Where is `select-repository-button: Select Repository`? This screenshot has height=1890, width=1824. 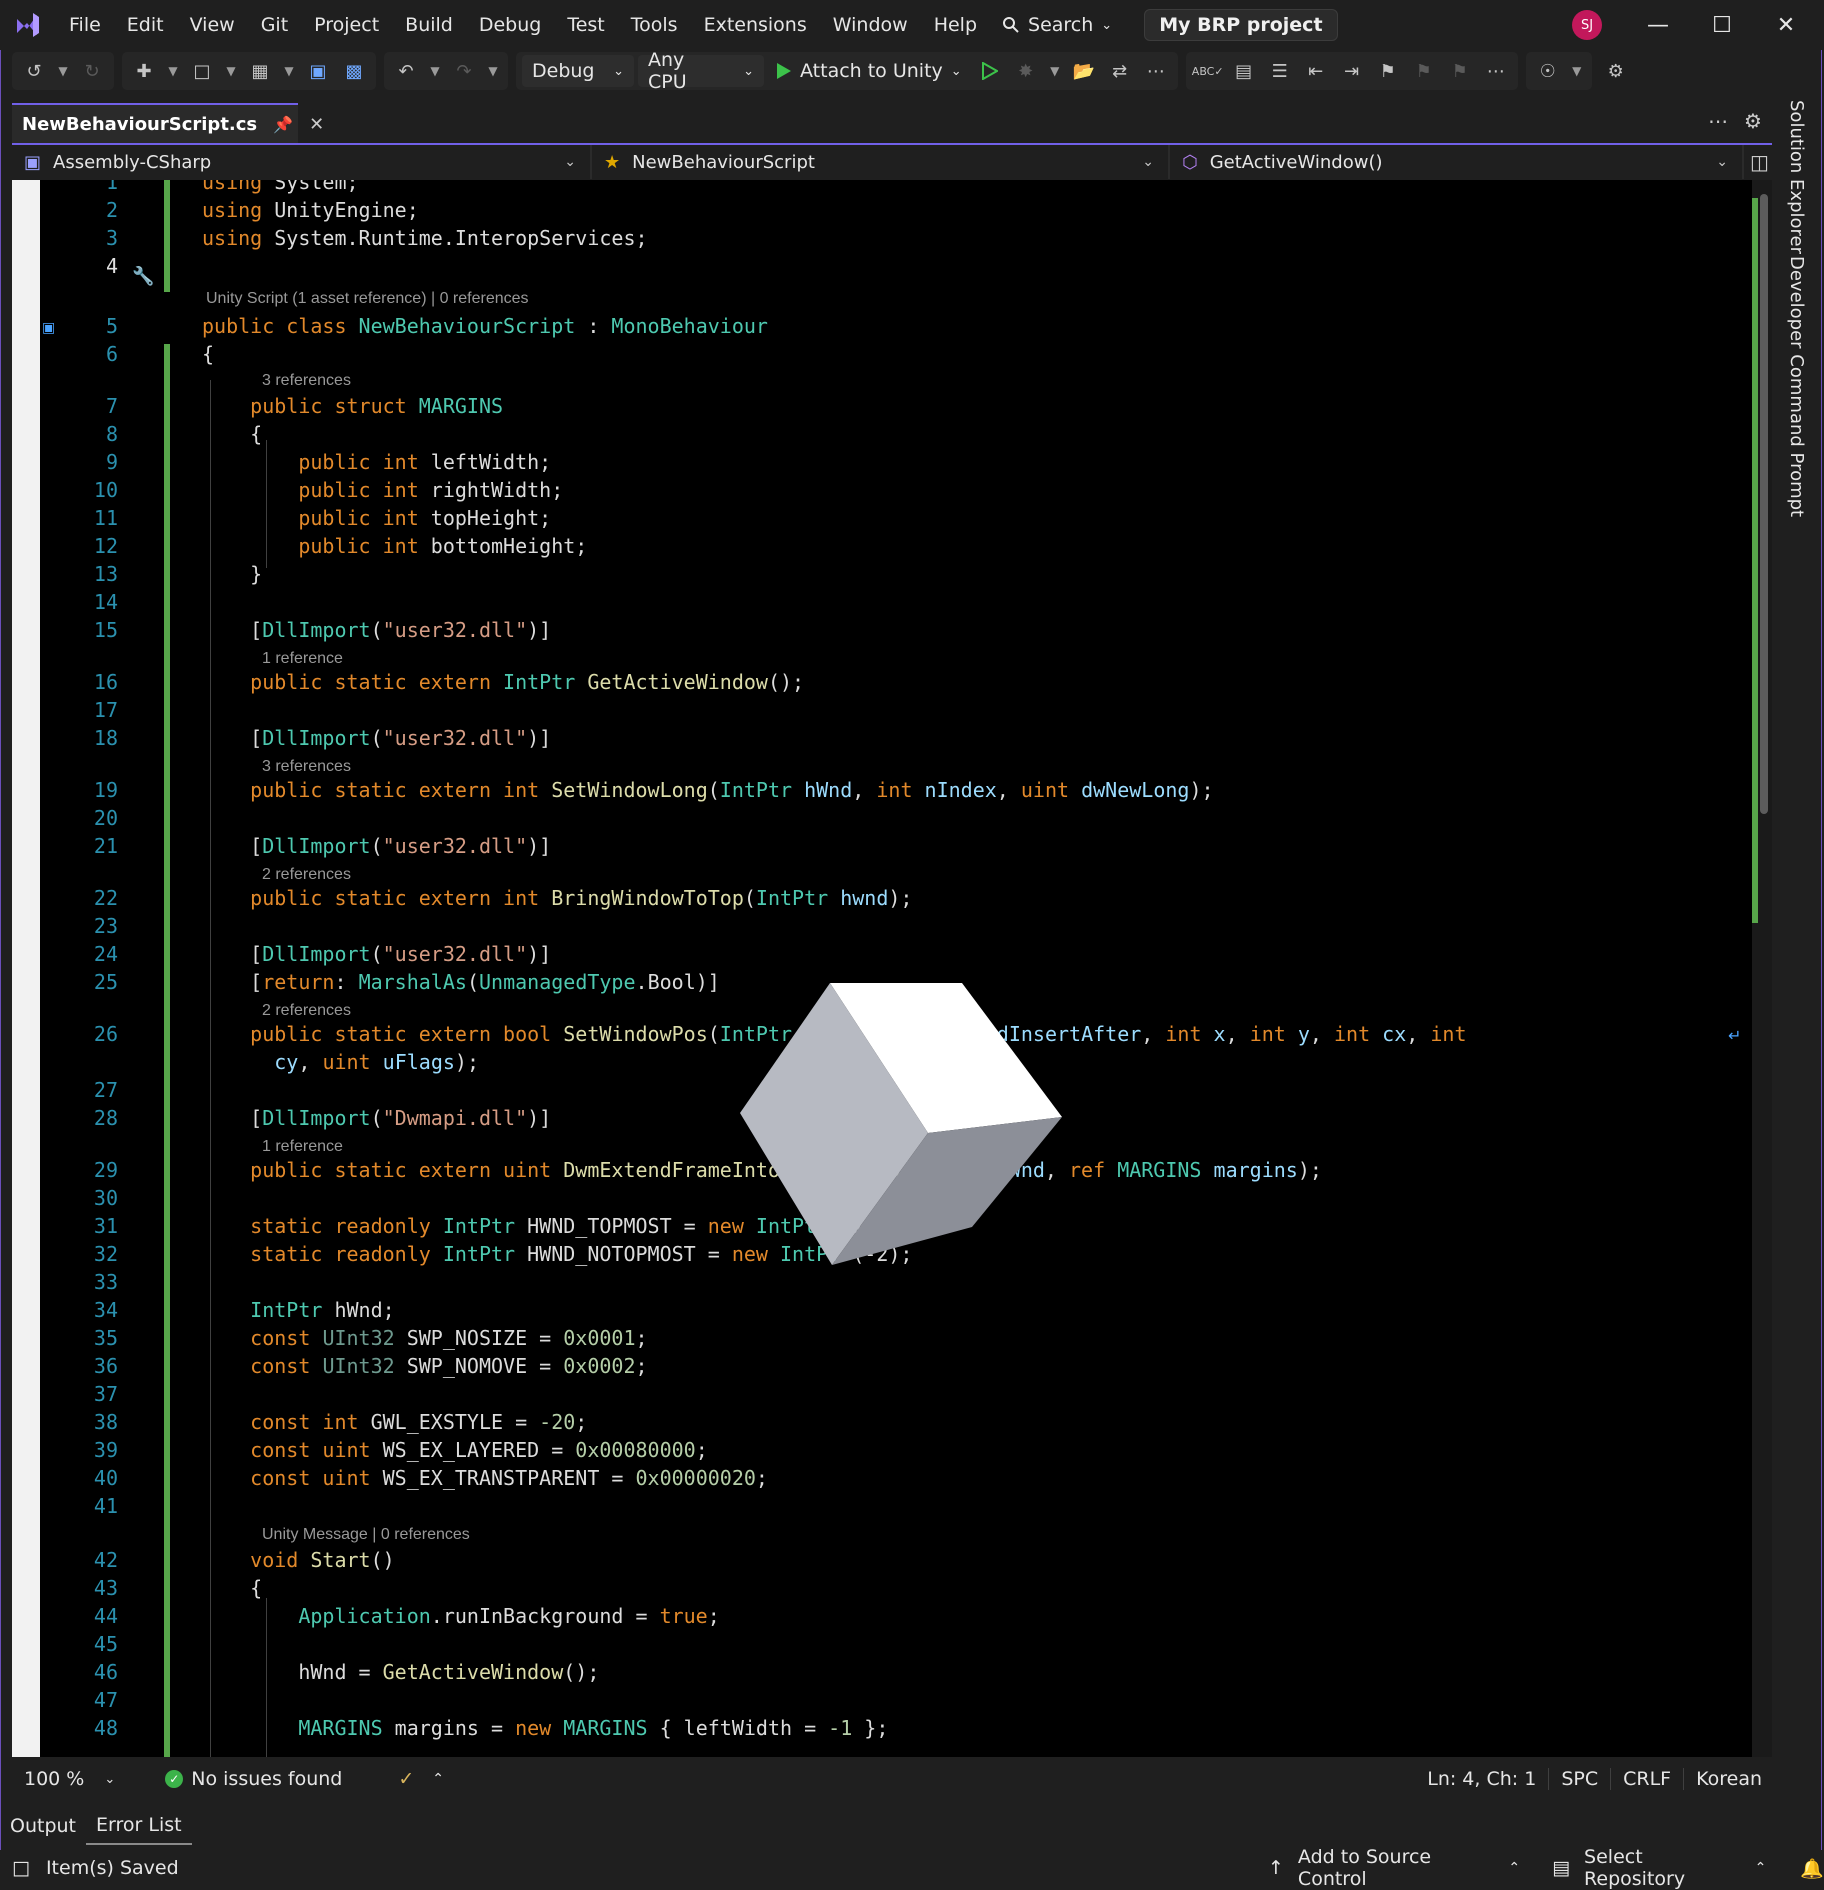 select-repository-button: Select Repository is located at coordinates (1662, 1868).